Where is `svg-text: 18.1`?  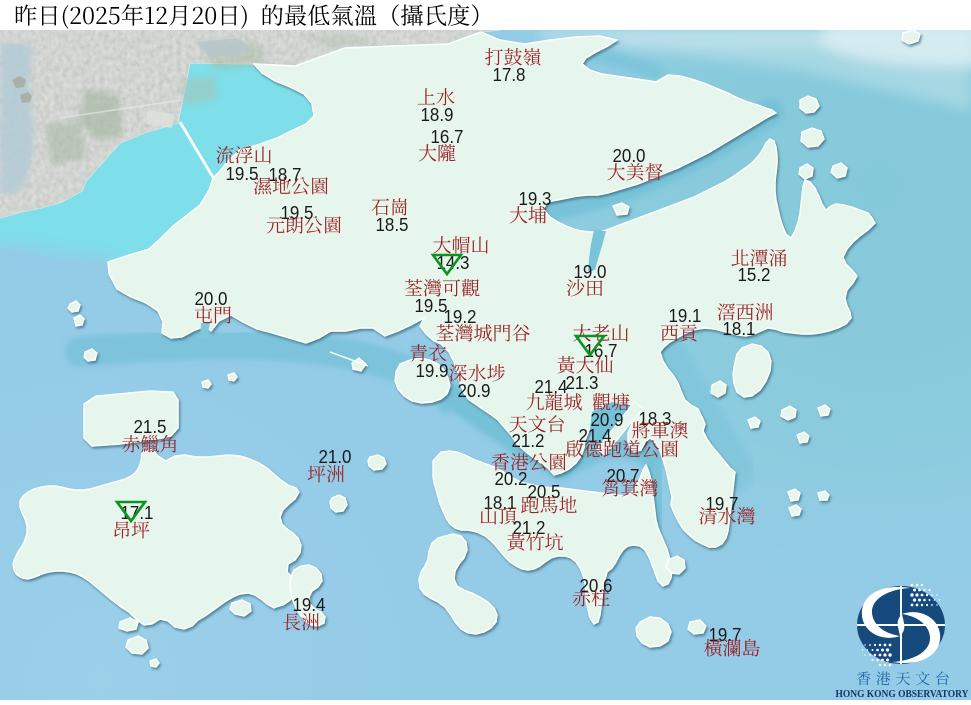
svg-text: 18.1 is located at coordinates (739, 328).